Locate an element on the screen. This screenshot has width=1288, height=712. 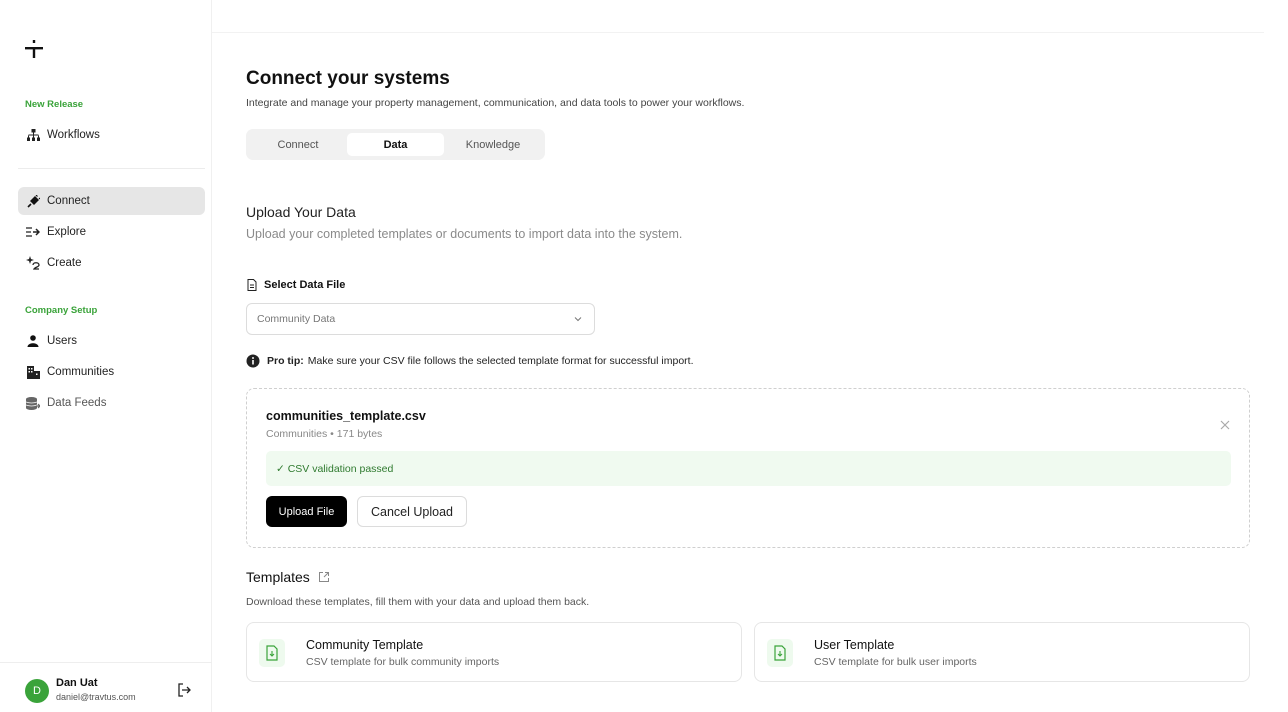
explore-arrow-icon is located at coordinates (33, 232).